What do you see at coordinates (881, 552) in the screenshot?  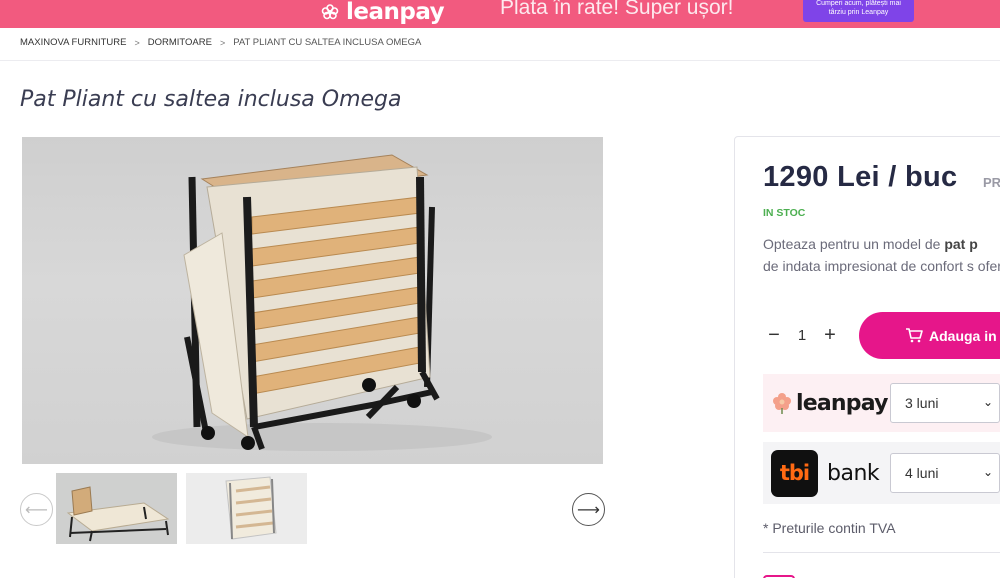 I see `buy-box-divider` at bounding box center [881, 552].